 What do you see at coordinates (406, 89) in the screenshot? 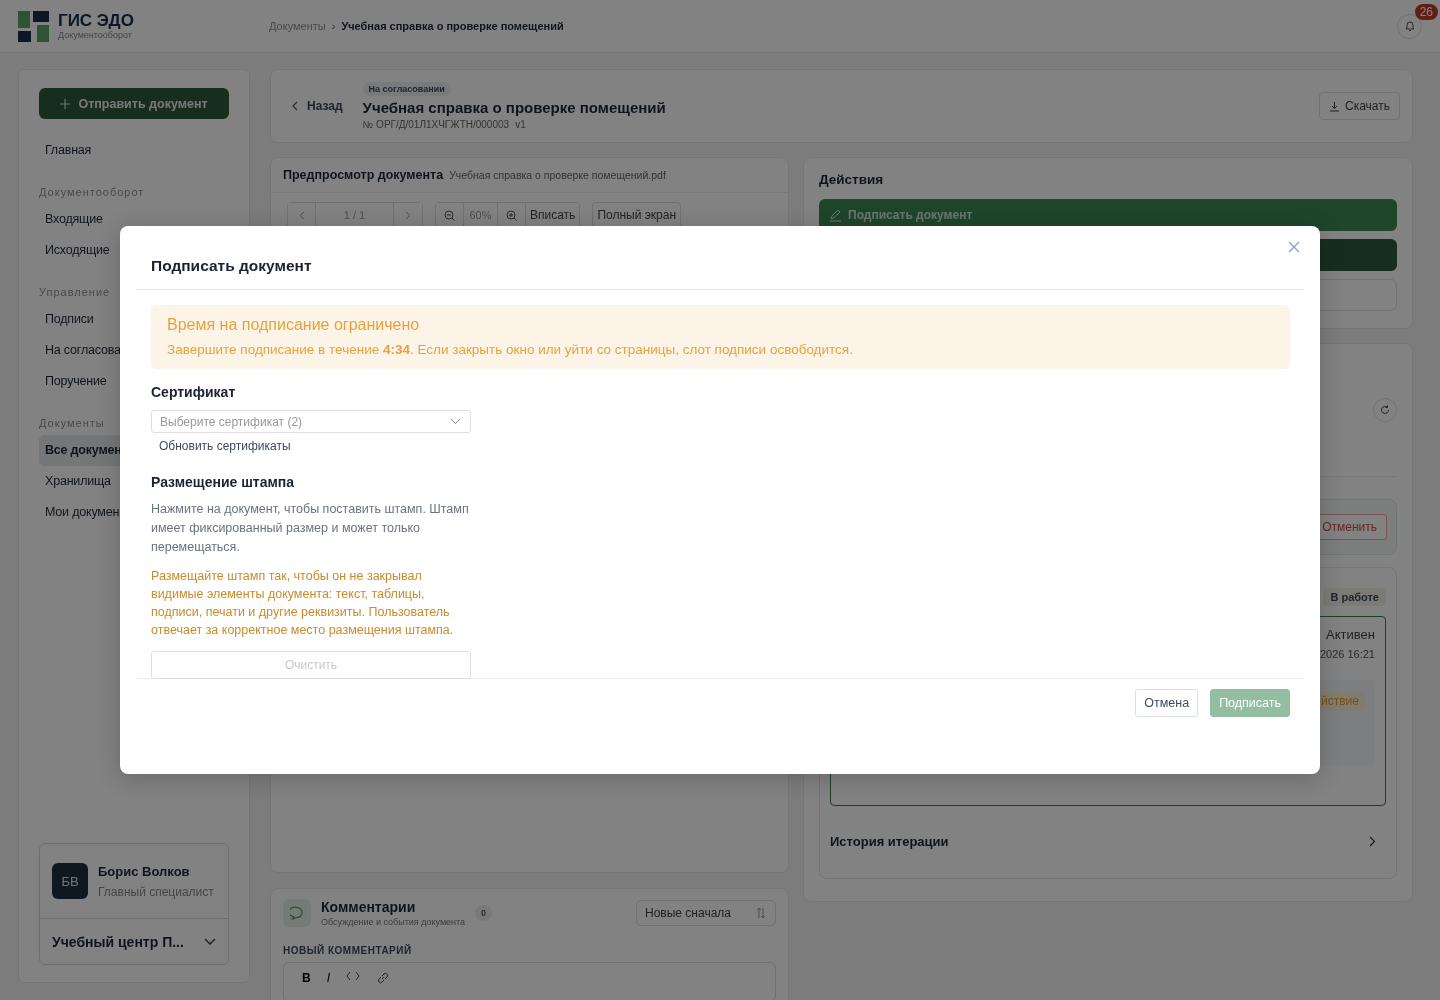
I see `status-badge: На согласовании` at bounding box center [406, 89].